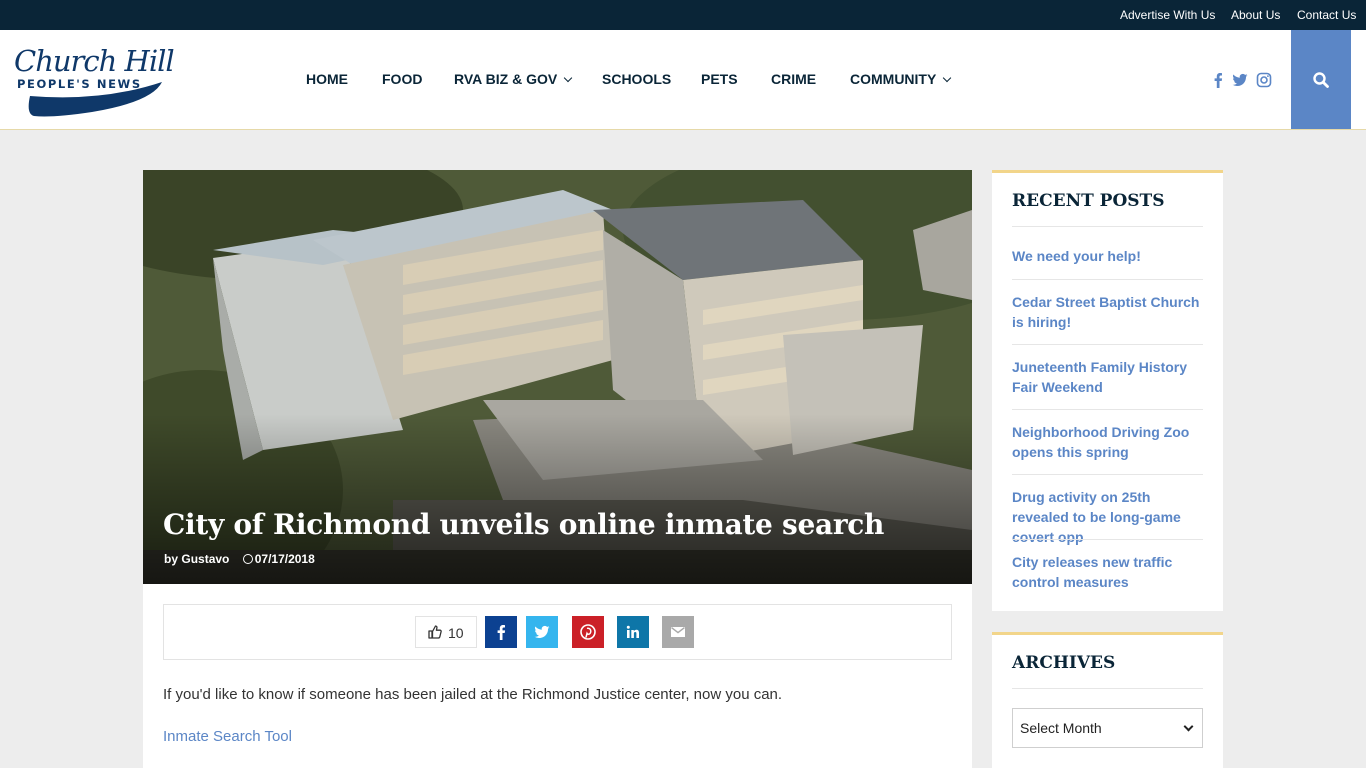 This screenshot has height=768, width=1366. Describe the element at coordinates (284, 559) in the screenshot. I see `article-date: 07/17/2018` at that location.